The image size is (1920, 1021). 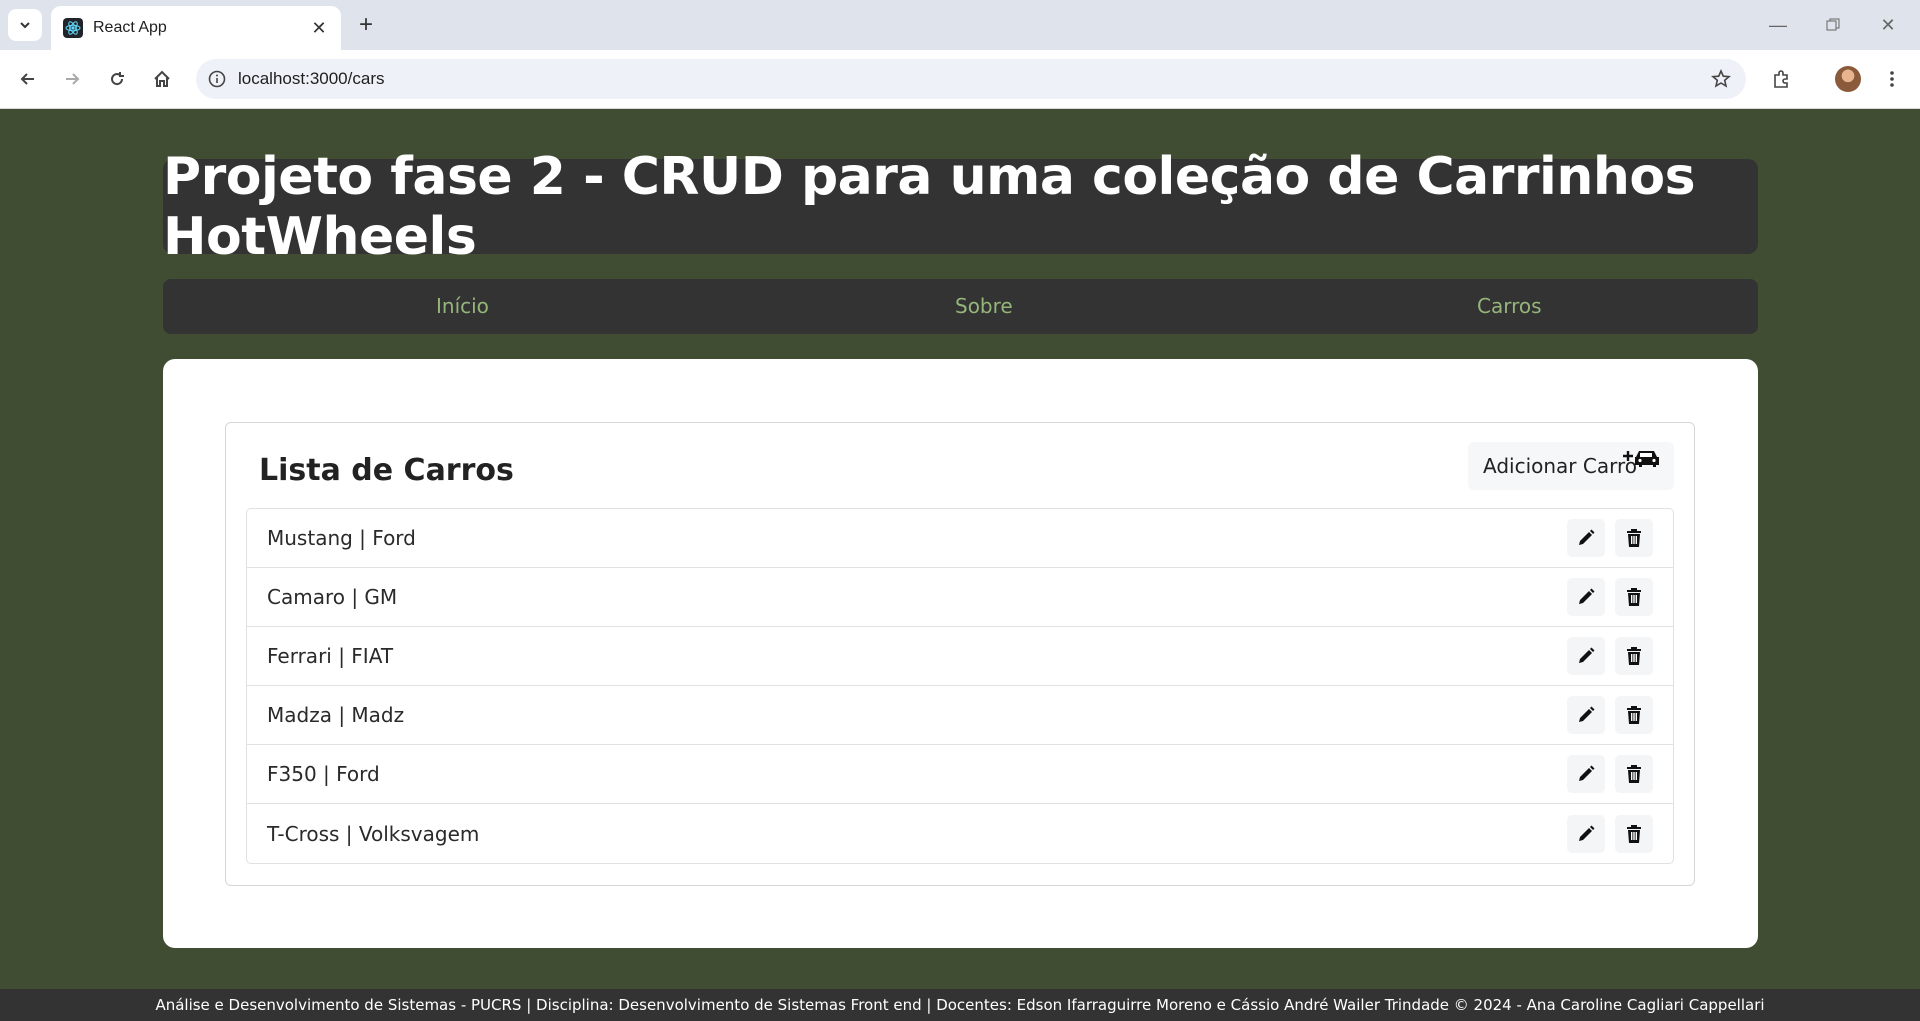 I want to click on car-list-item: F350 | Ford, so click(x=960, y=774).